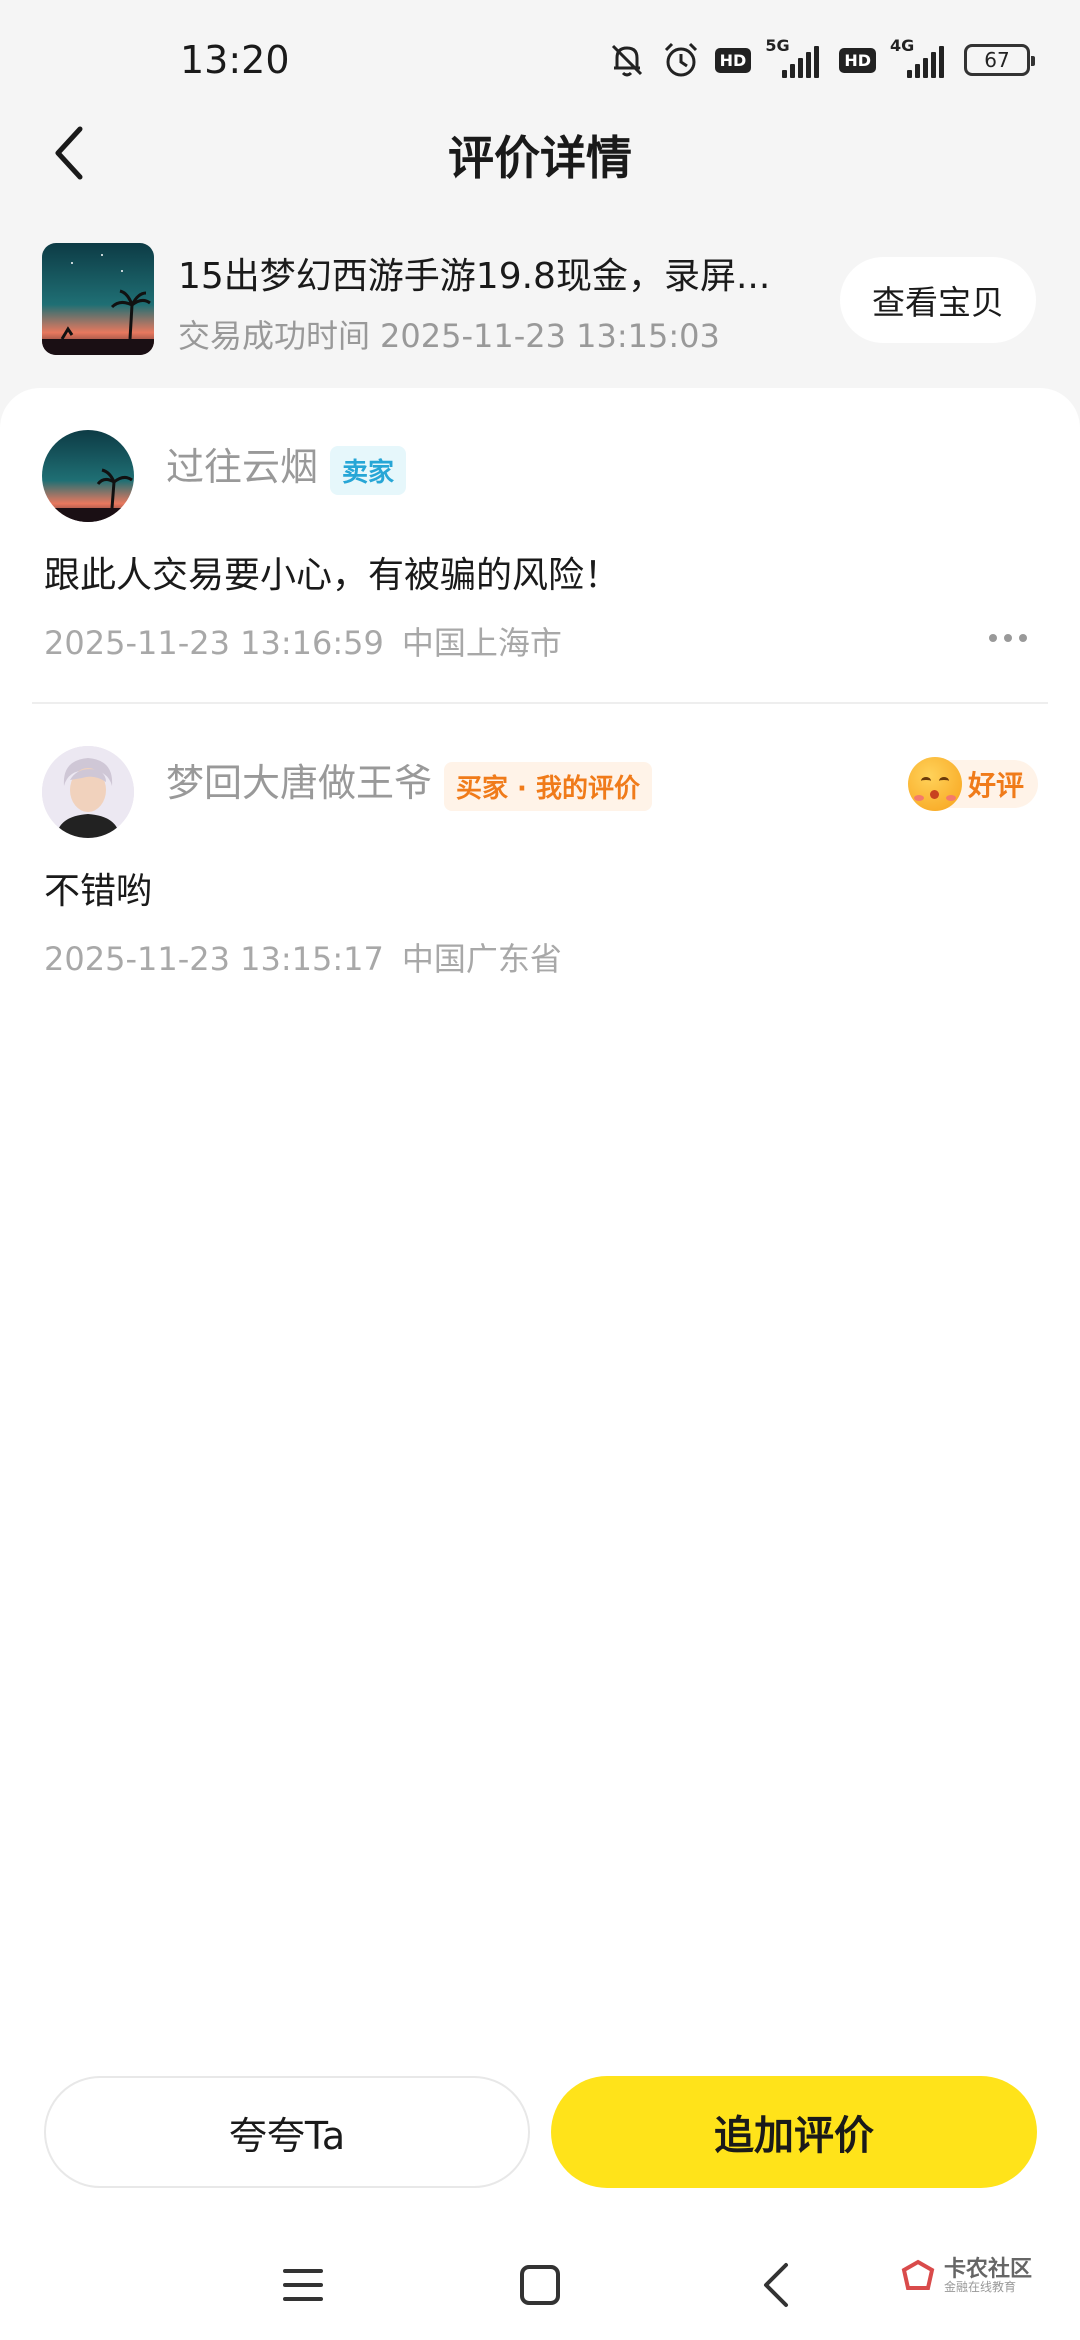  I want to click on good-rating-badge: 好评, so click(972, 784).